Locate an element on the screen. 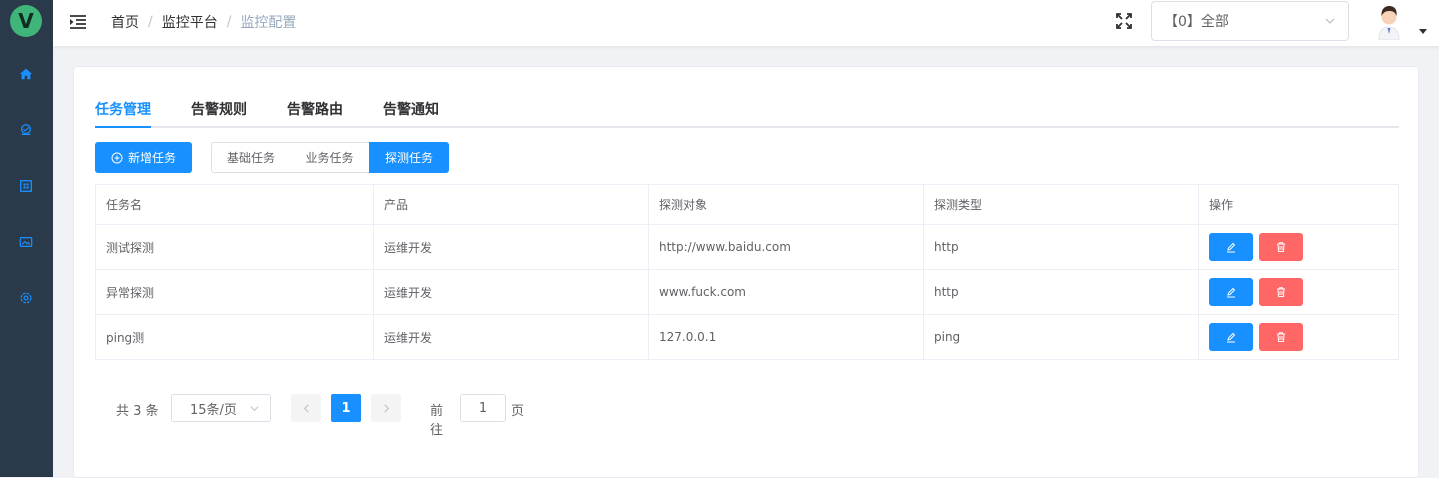 The image size is (1439, 478). breadcrumb-monitor-platform: 监控平台 is located at coordinates (190, 22).